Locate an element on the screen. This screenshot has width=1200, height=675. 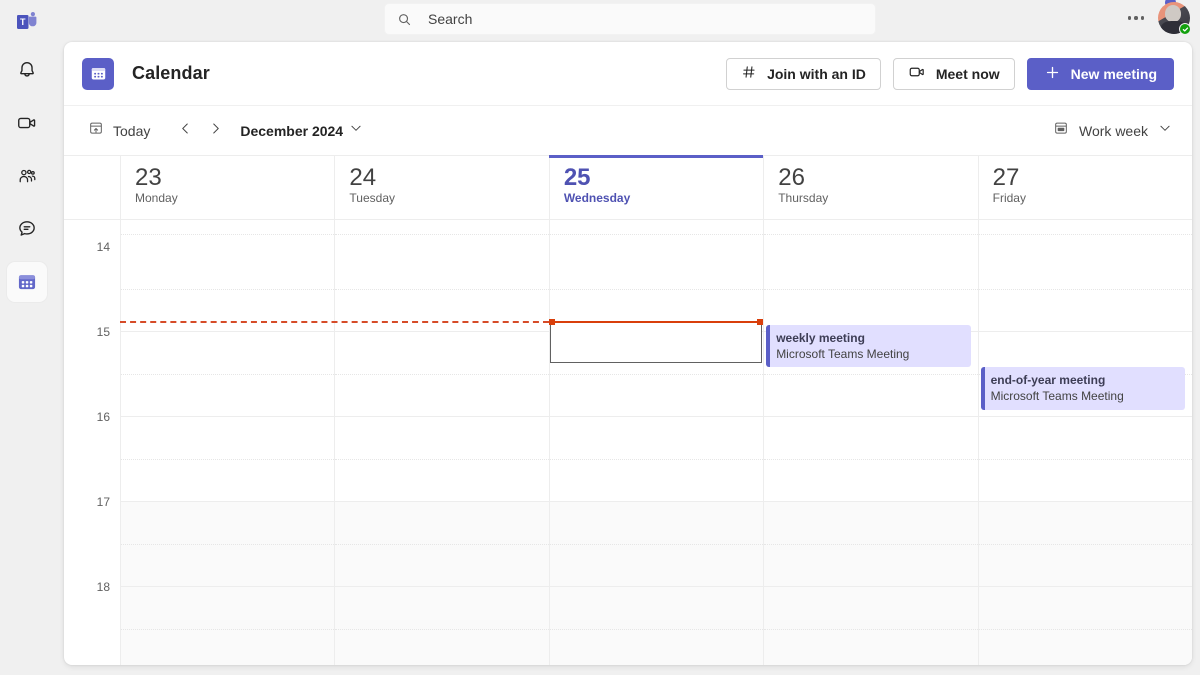
day-weekday: Tuesday is located at coordinates (372, 198).